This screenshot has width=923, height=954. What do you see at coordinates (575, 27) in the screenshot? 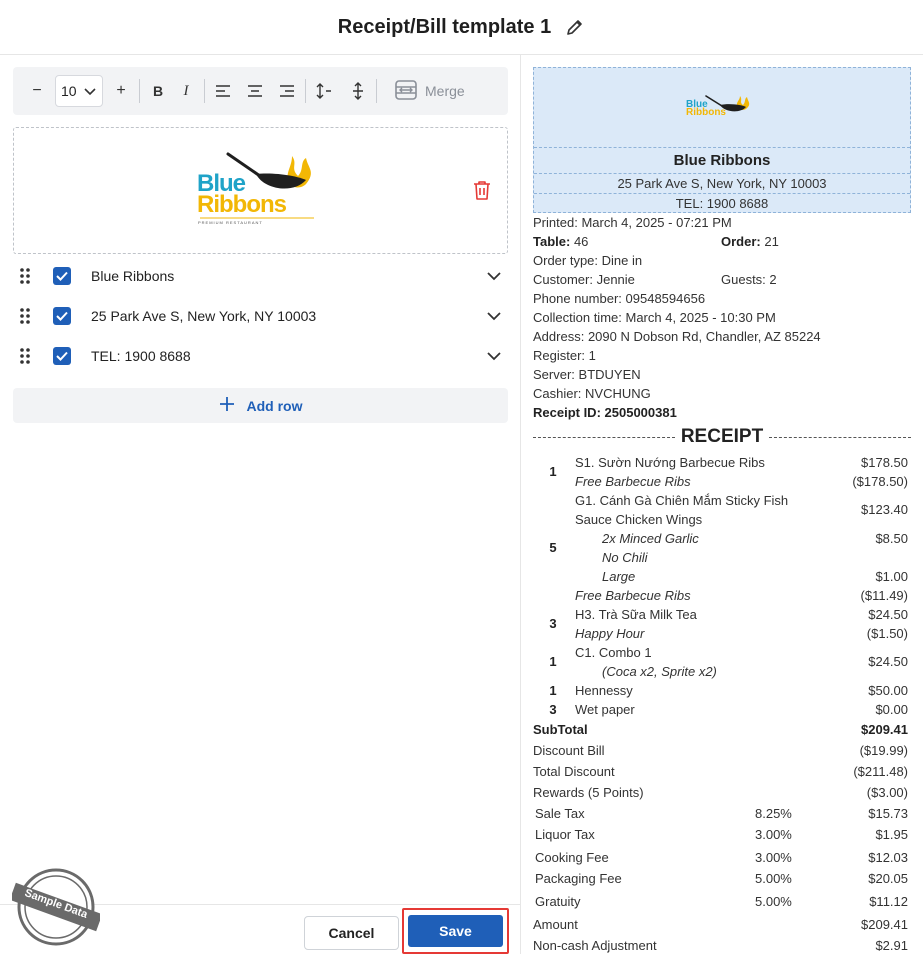
I see `pencil-icon` at bounding box center [575, 27].